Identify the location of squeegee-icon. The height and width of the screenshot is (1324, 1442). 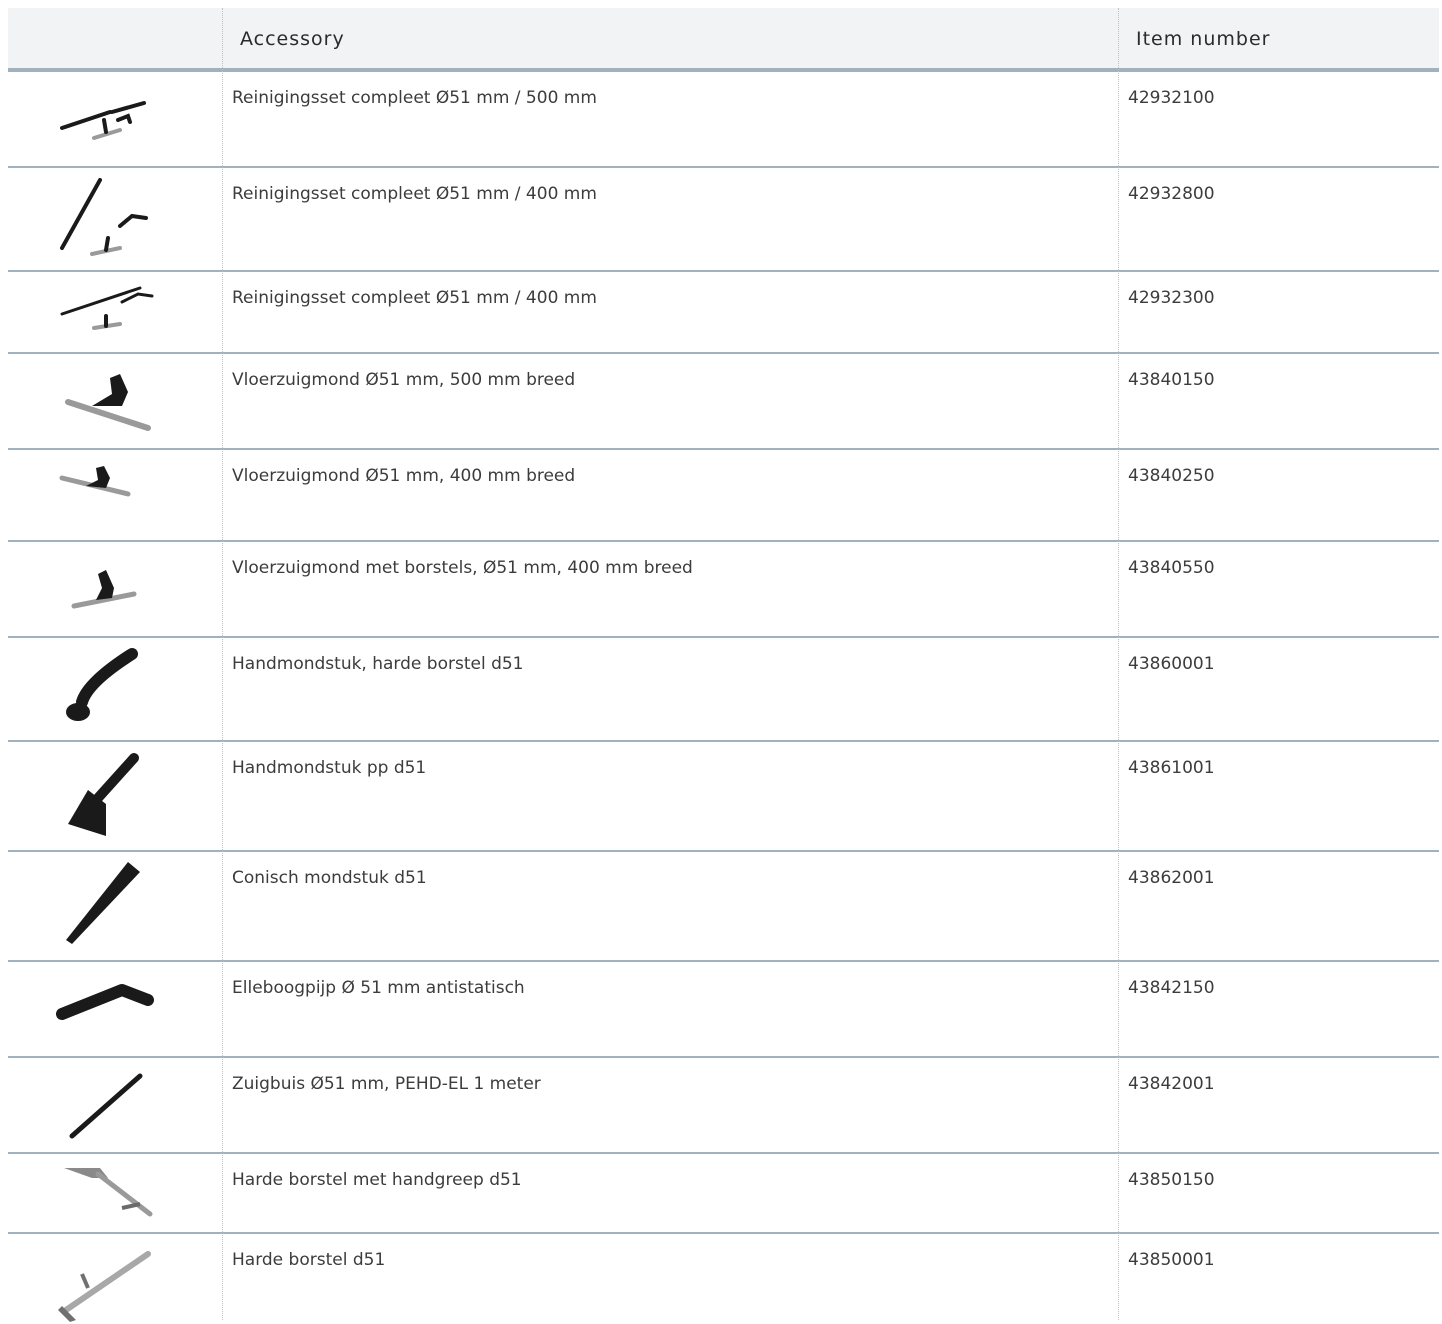
(103, 1279).